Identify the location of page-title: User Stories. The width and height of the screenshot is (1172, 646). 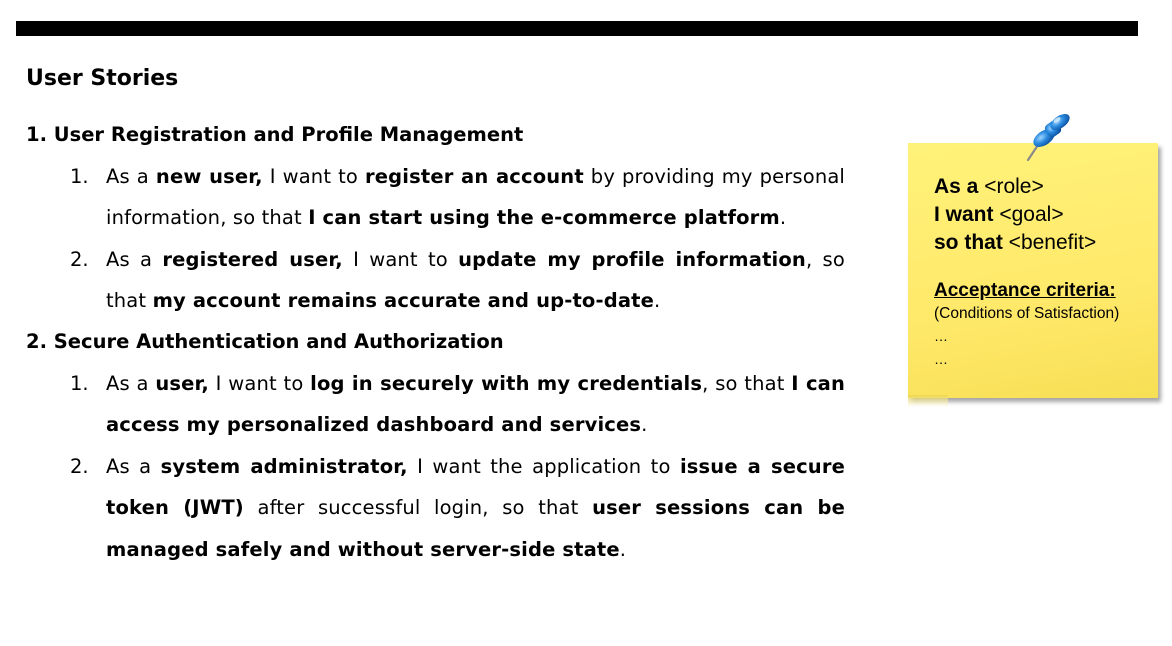
(102, 78).